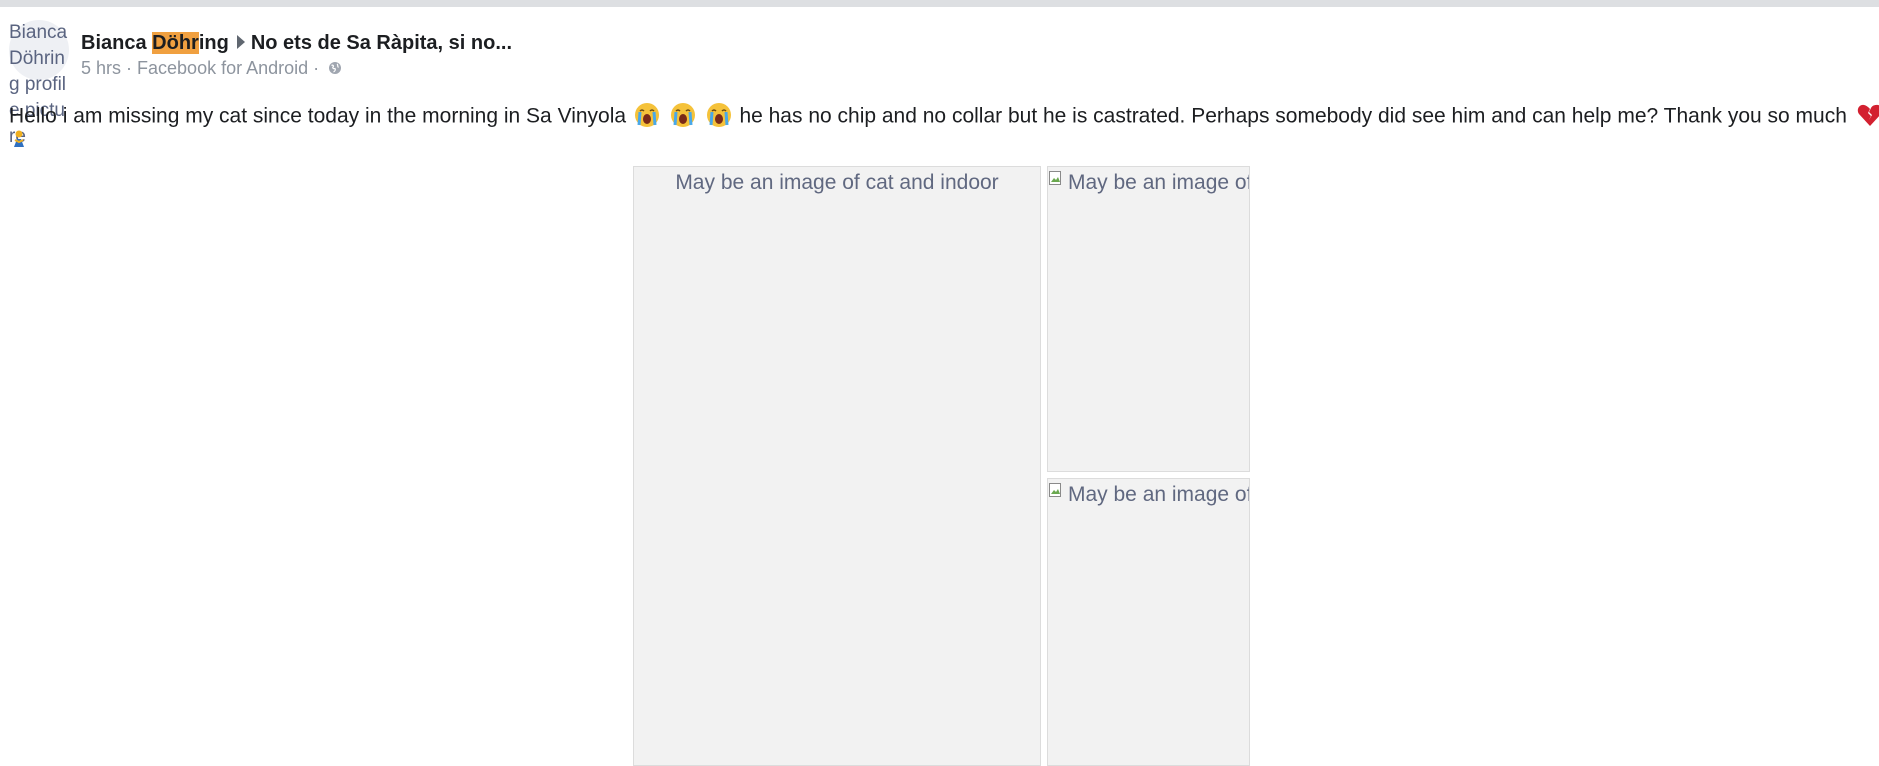 This screenshot has width=1879, height=766. Describe the element at coordinates (39, 83) in the screenshot. I see `avatar: Bianca Döhring profile picture` at that location.